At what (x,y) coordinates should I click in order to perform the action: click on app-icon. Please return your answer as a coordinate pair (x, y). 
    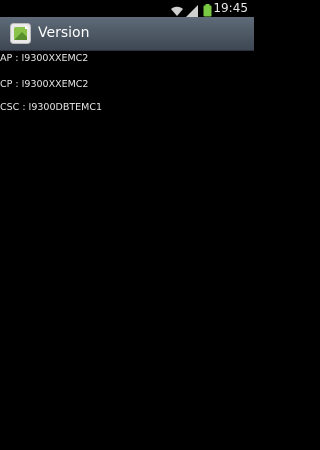
    Looking at the image, I should click on (20, 33).